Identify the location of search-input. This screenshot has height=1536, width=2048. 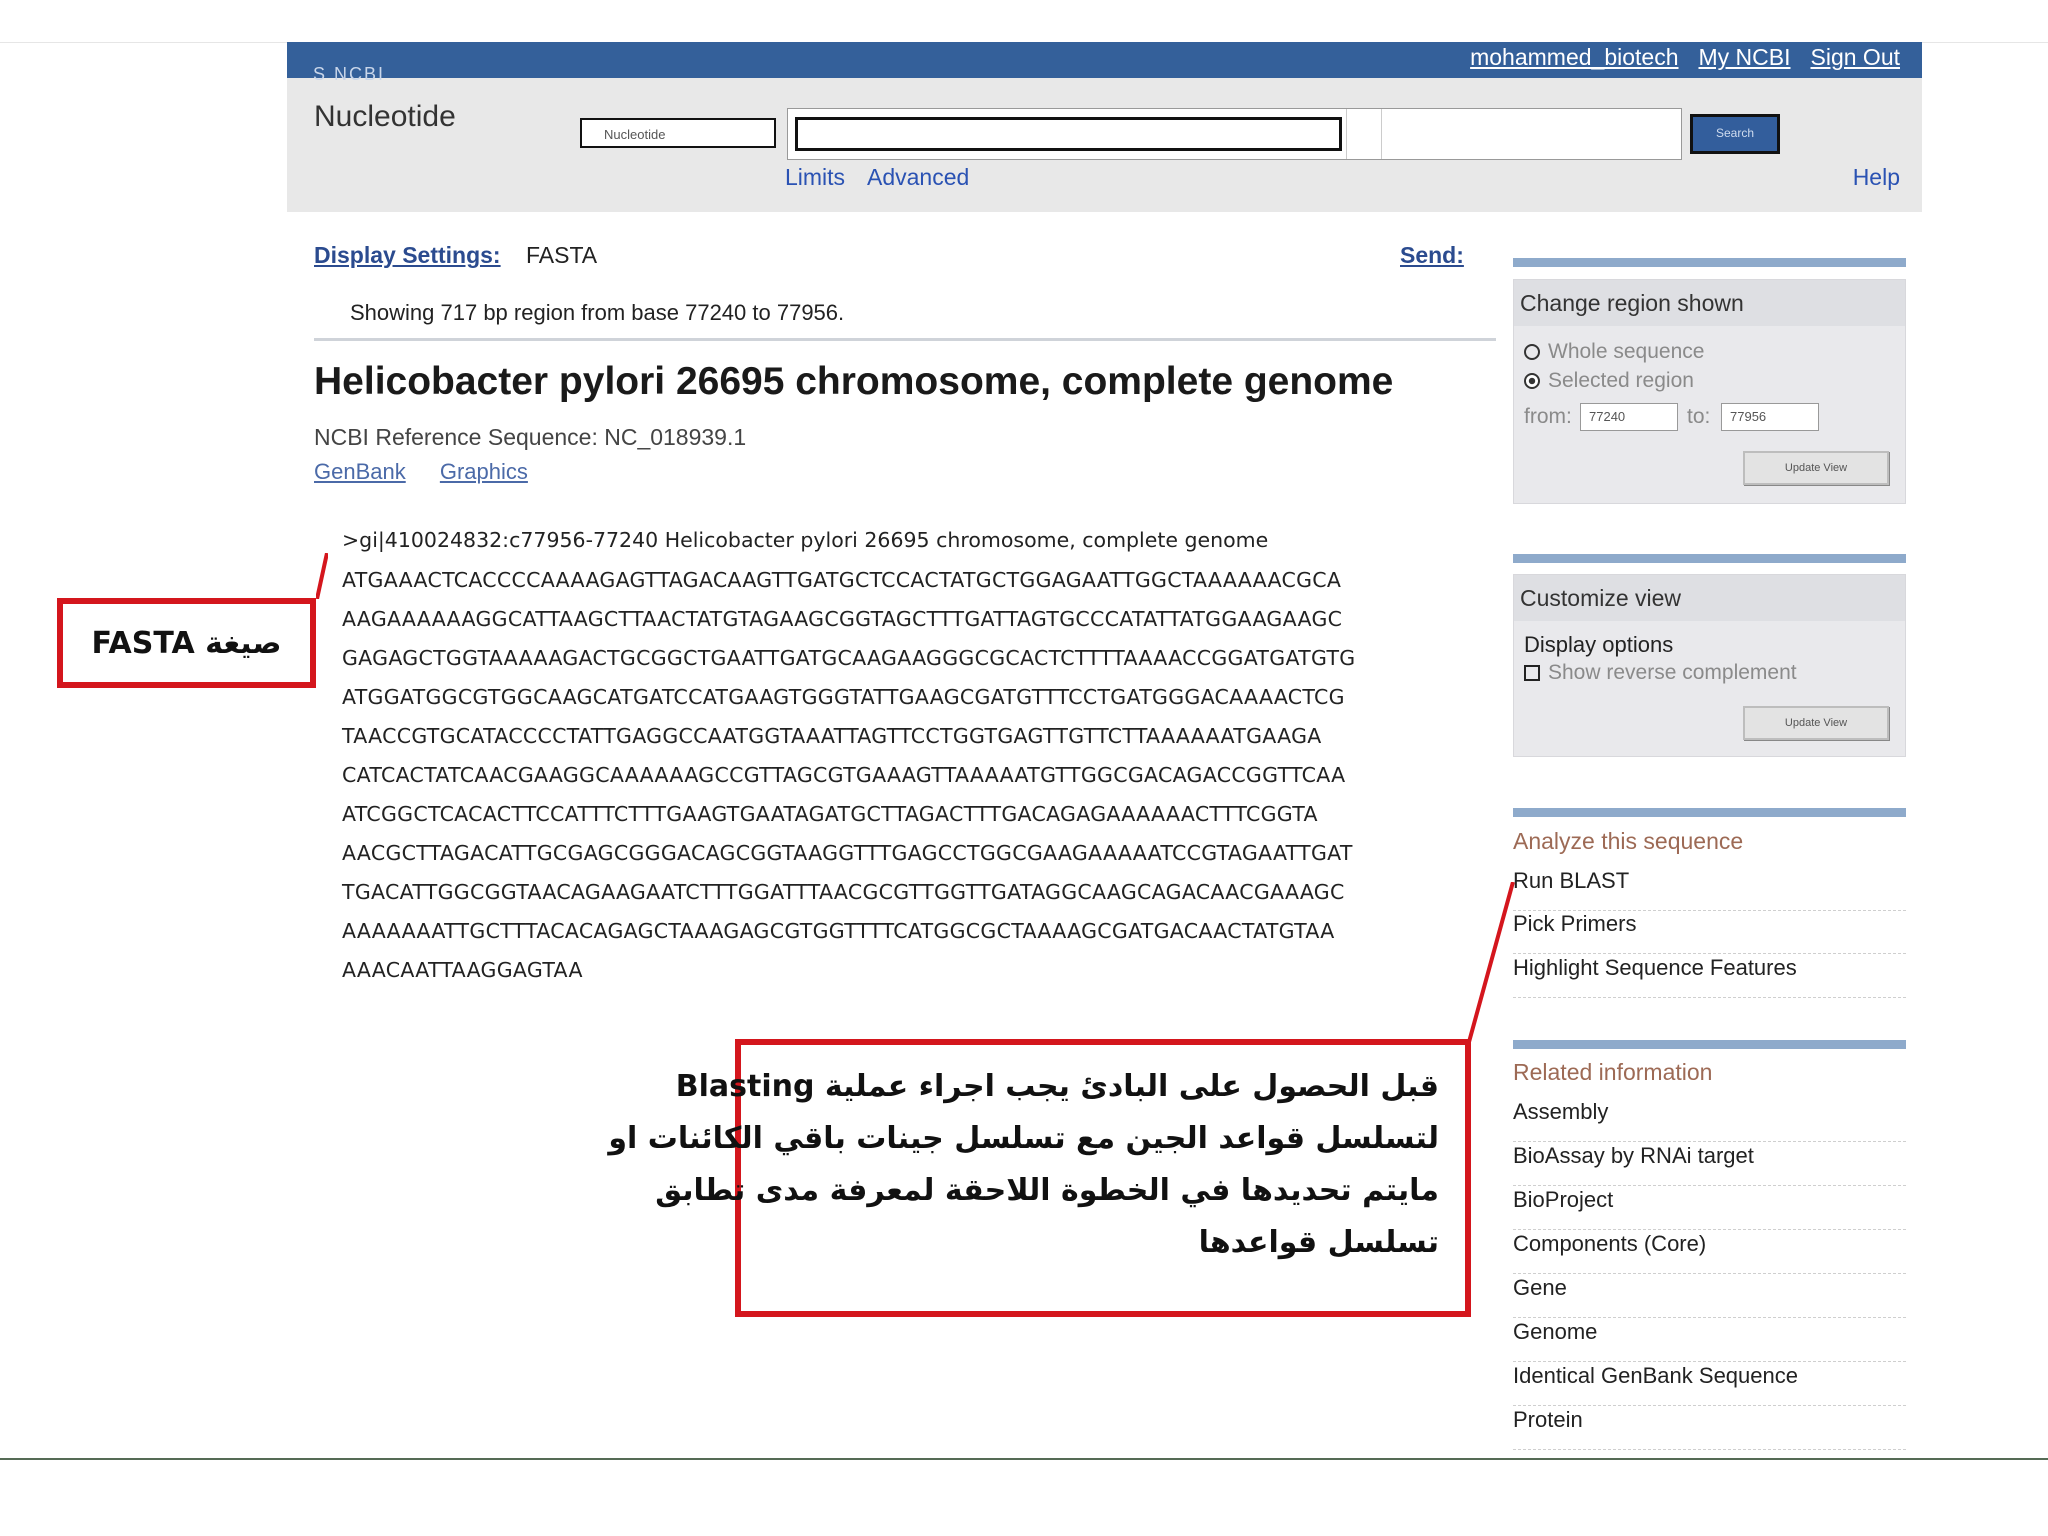
(1068, 134).